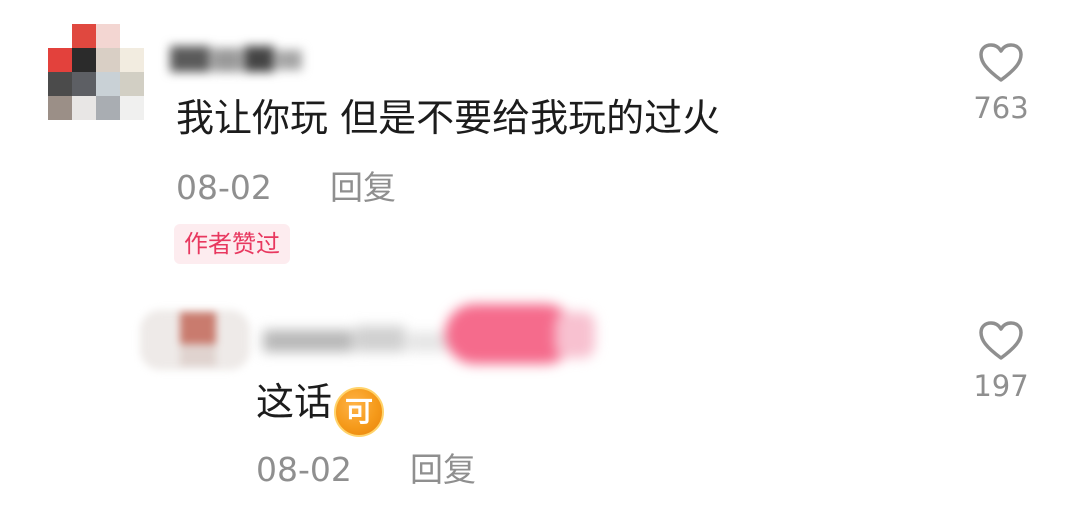  Describe the element at coordinates (224, 187) in the screenshot. I see `comment-date: 08-02` at that location.